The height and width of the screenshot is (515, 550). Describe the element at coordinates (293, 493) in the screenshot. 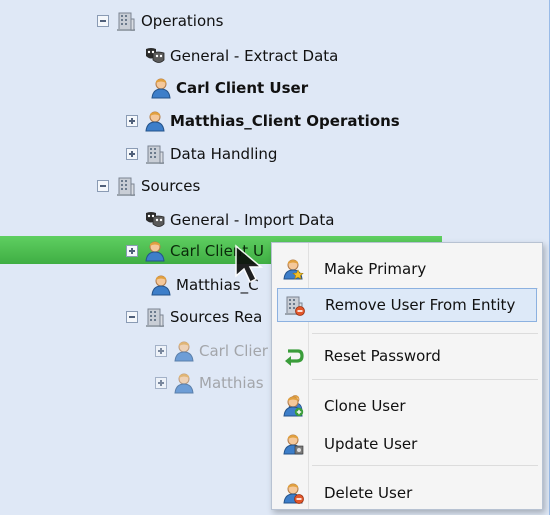

I see `delete-user-icon` at that location.